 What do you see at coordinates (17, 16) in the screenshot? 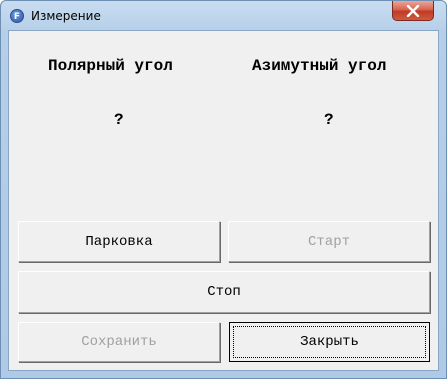
I see `app-icon: F` at bounding box center [17, 16].